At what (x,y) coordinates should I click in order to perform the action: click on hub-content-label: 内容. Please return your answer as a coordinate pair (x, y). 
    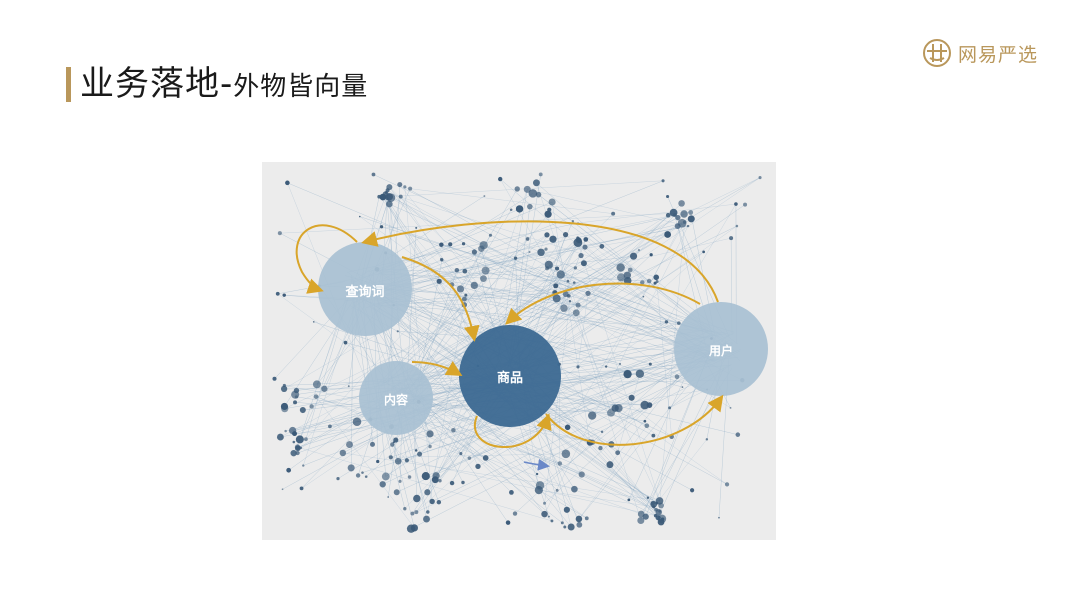
    Looking at the image, I should click on (396, 399).